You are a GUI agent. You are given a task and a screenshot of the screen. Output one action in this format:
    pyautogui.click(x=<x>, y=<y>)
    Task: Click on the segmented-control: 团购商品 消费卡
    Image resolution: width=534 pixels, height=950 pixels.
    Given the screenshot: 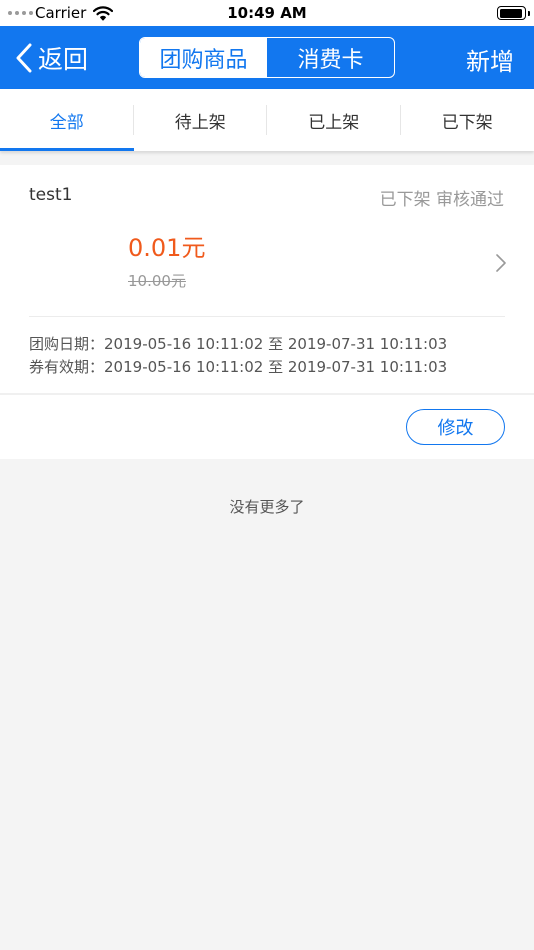 What is the action you would take?
    pyautogui.click(x=267, y=57)
    